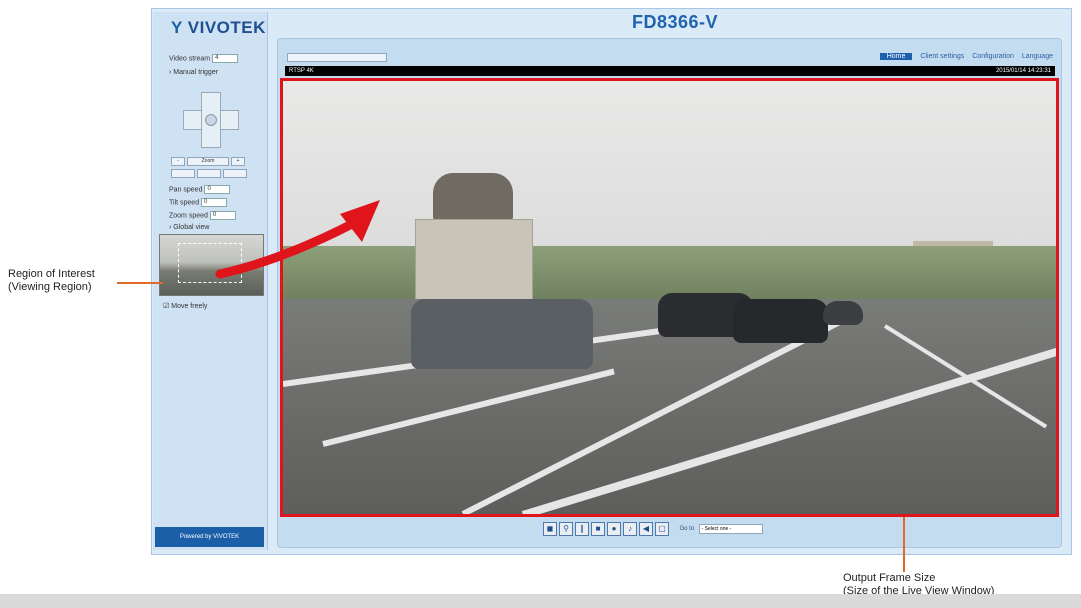 This screenshot has width=1081, height=608. I want to click on vivotek-logo: Y VIVOTEK, so click(218, 27).